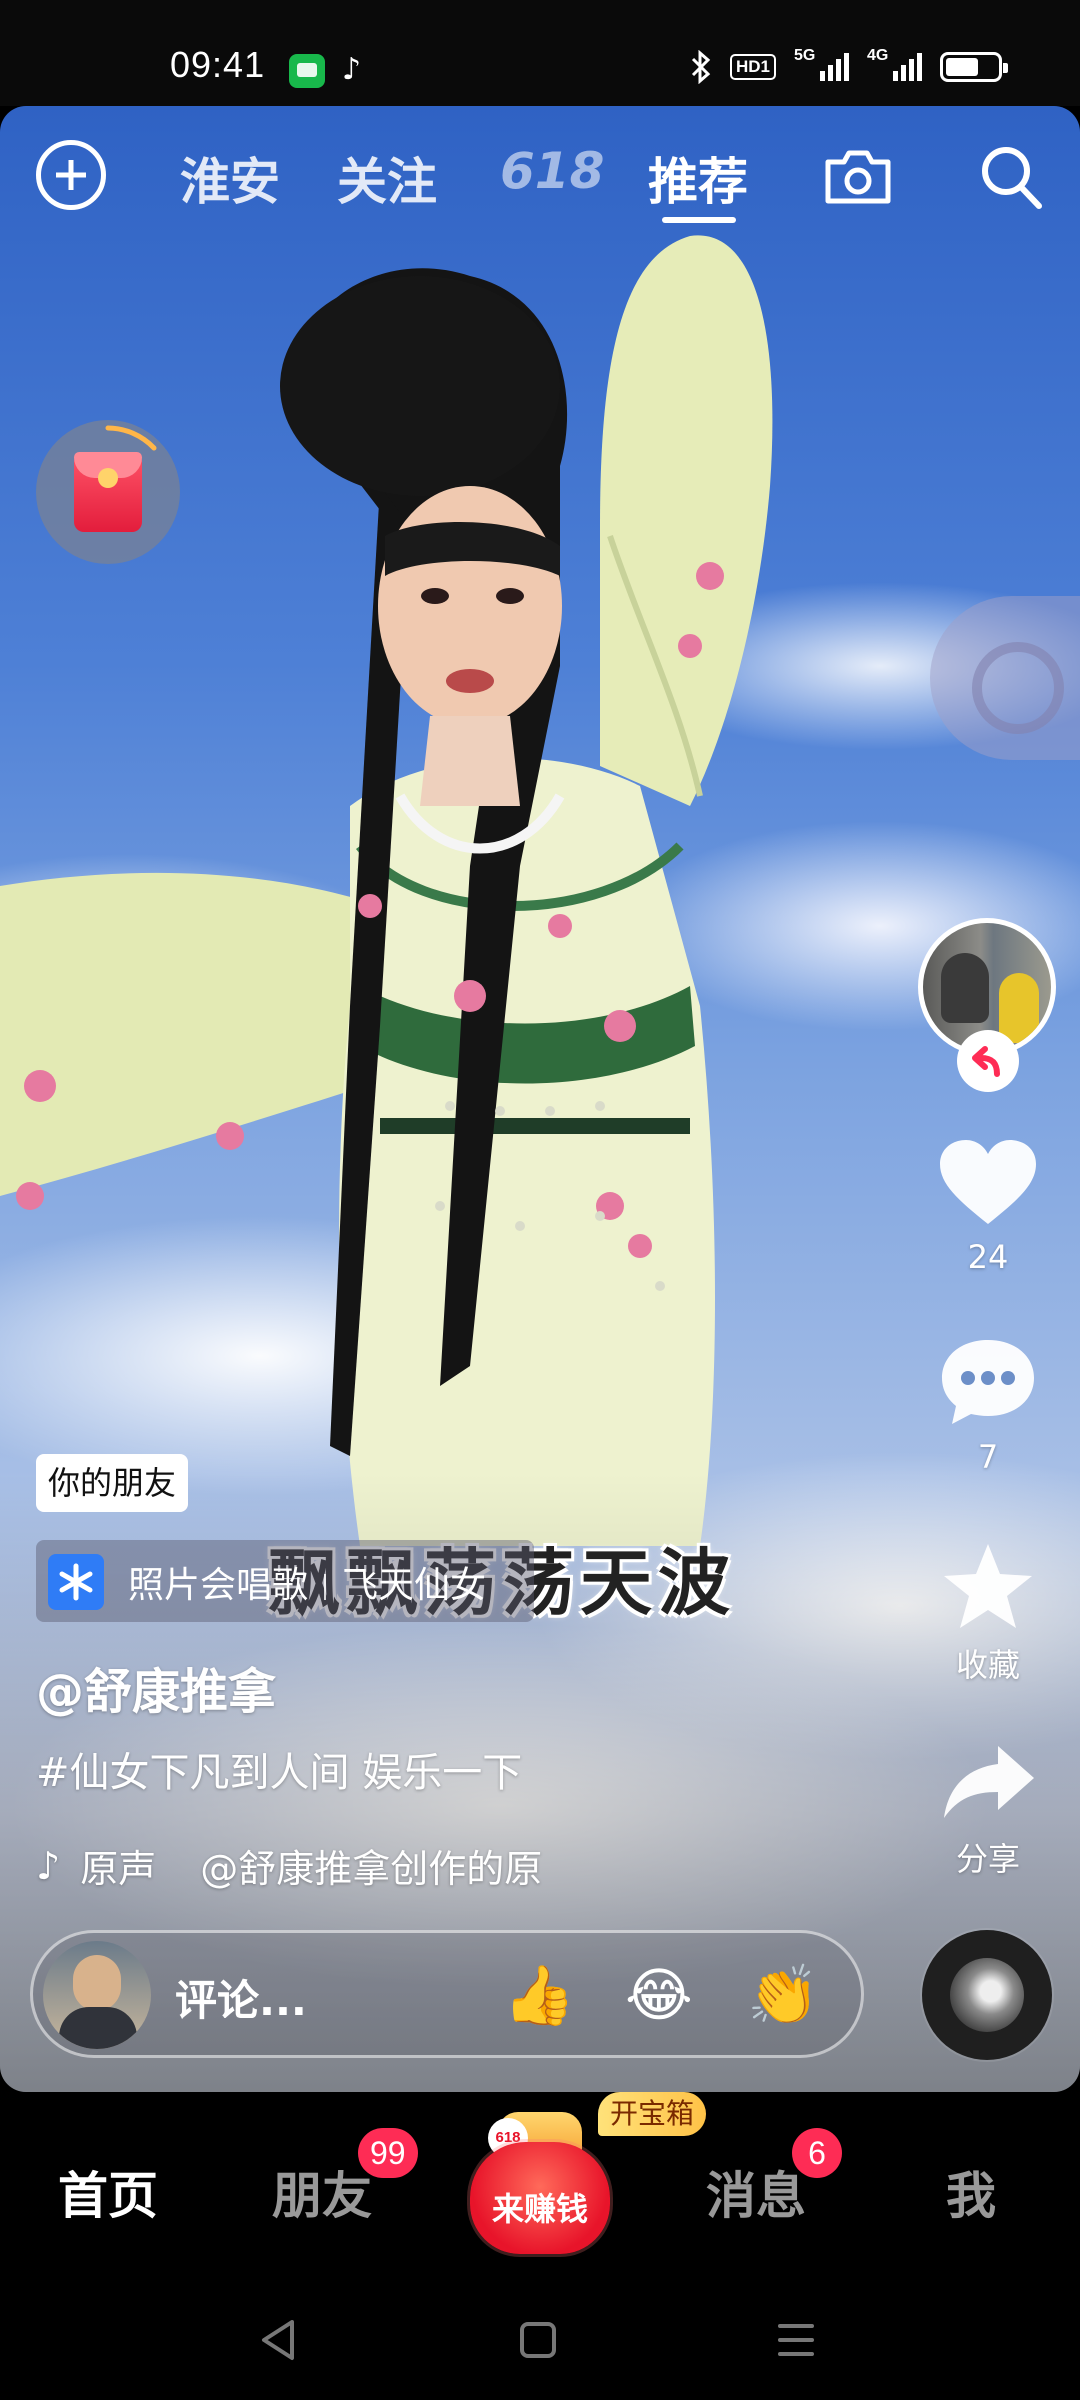  Describe the element at coordinates (752, 67) in the screenshot. I see `hd-voice-badge: HD1` at that location.